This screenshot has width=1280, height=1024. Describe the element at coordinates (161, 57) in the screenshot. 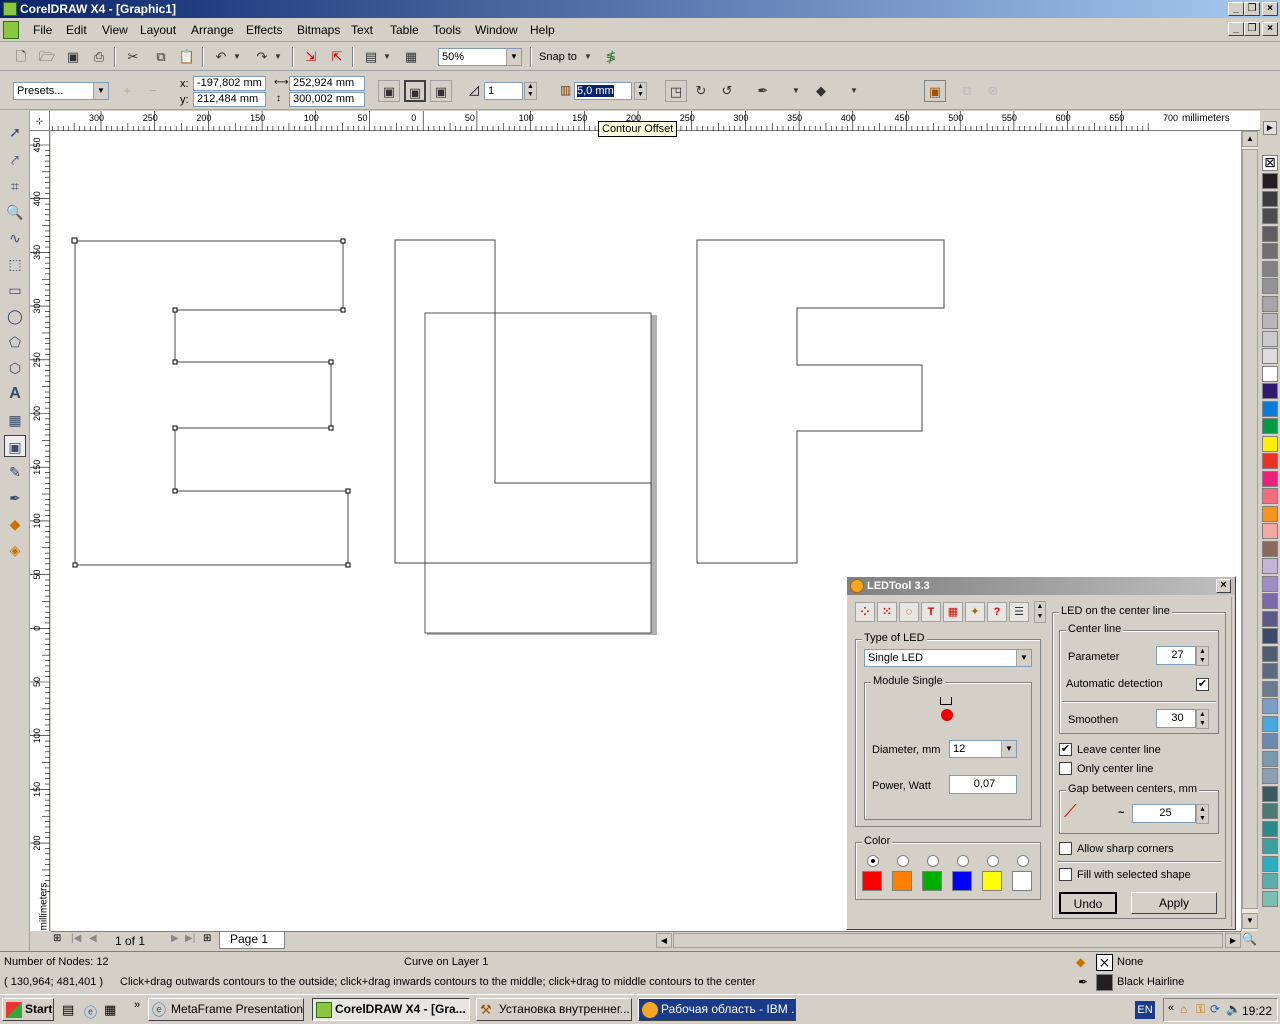

I see `copy-icon: ⧉` at that location.